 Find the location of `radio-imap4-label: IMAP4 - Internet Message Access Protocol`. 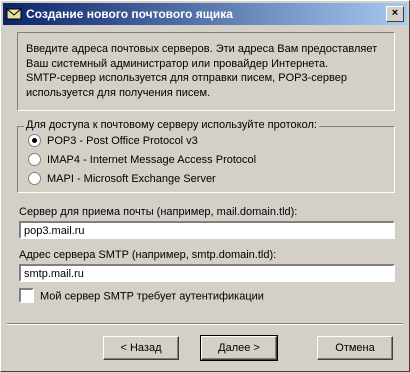

radio-imap4-label: IMAP4 - Internet Message Access Protocol is located at coordinates (152, 160).